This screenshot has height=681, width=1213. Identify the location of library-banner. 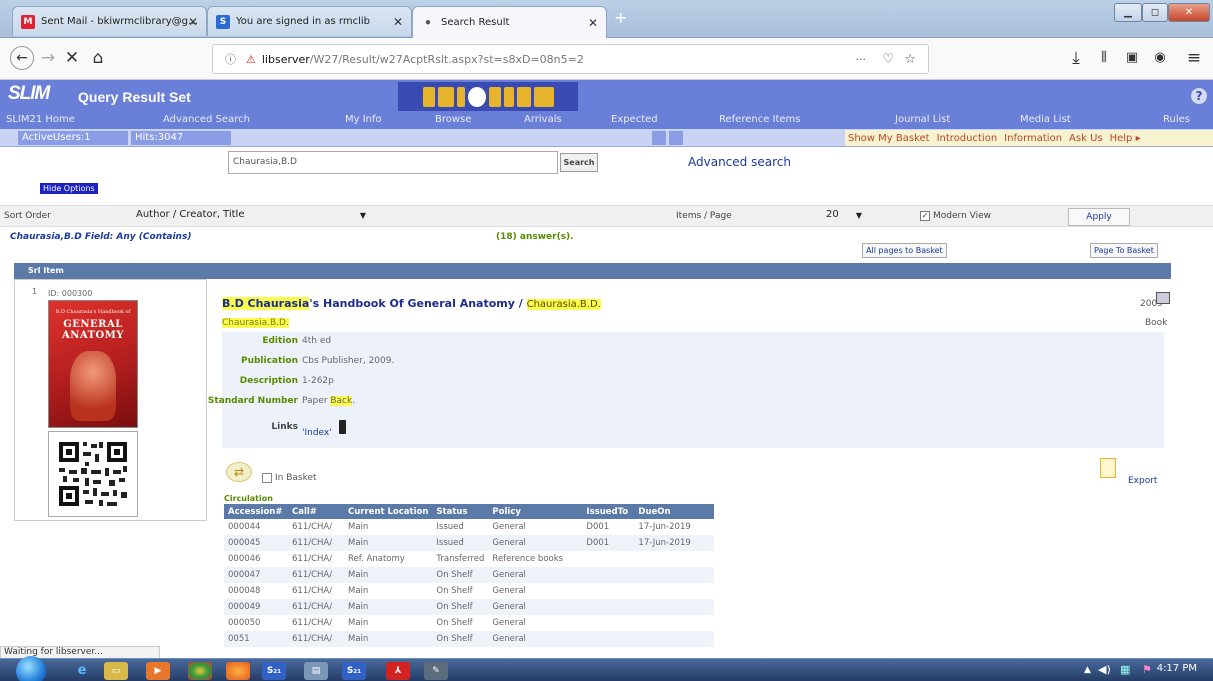
(488, 96).